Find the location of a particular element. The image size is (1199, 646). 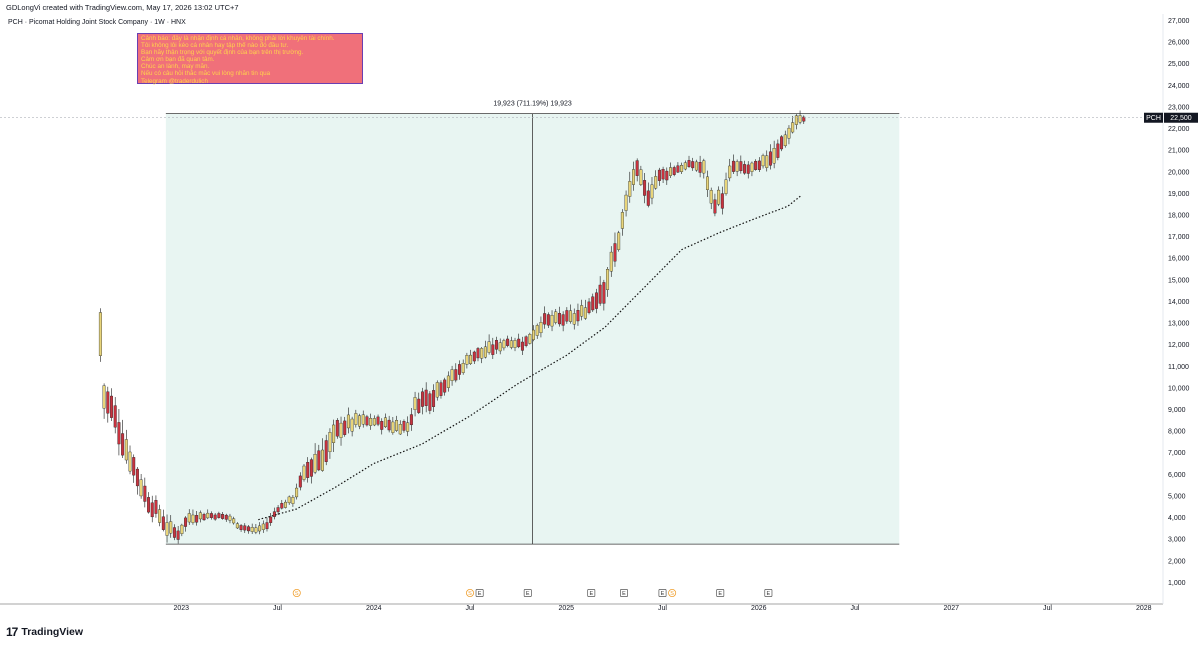

y-tick-label: 17,000 is located at coordinates (1179, 237).